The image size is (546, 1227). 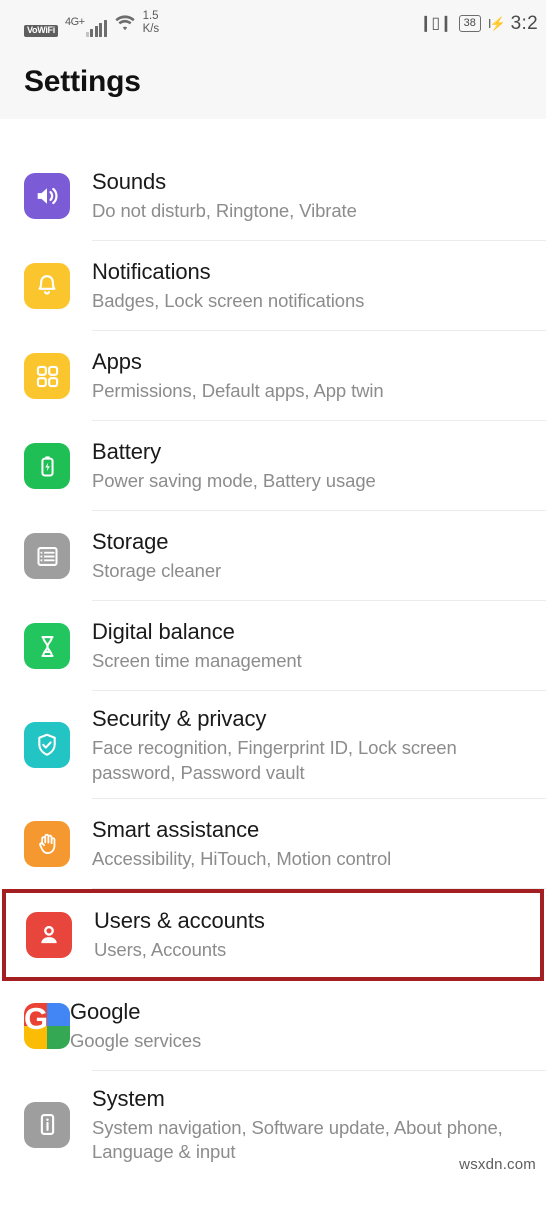 I want to click on settings-row-title: Battery, so click(x=126, y=452).